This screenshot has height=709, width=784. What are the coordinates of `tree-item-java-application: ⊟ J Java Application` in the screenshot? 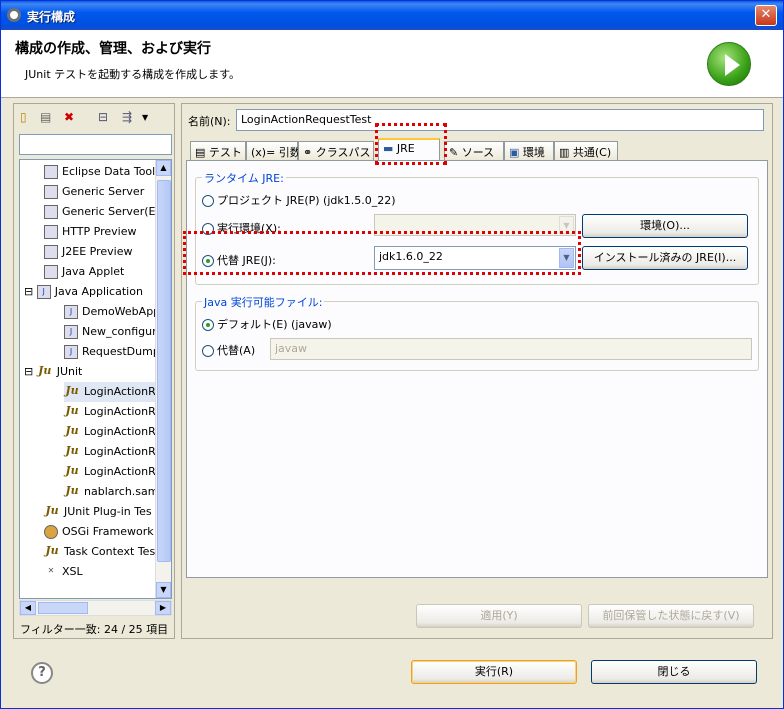 It's located at (83, 292).